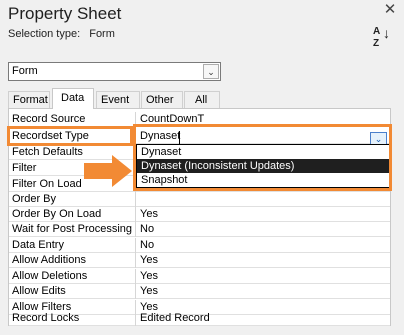 Image resolution: width=404 pixels, height=335 pixels. I want to click on selection-type: Selection type: Form, so click(61, 34).